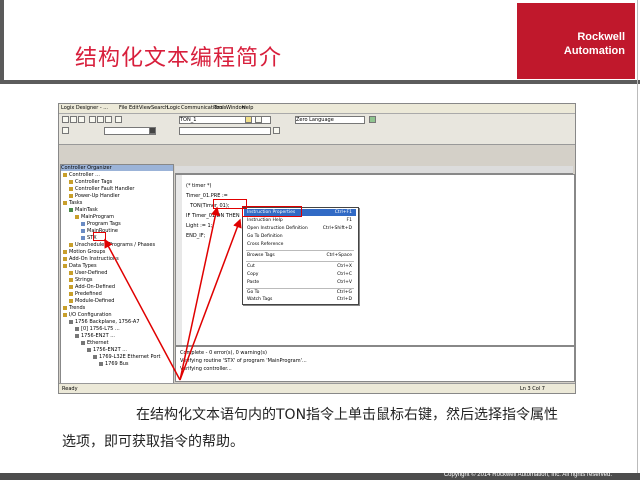 The image size is (640, 480). I want to click on save-icon, so click(81, 119).